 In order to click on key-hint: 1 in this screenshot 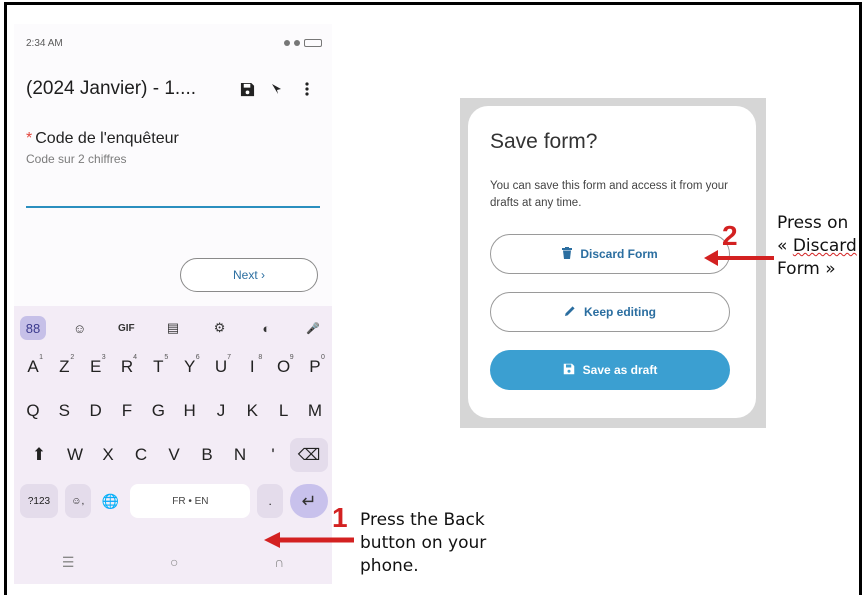, I will do `click(41, 357)`.